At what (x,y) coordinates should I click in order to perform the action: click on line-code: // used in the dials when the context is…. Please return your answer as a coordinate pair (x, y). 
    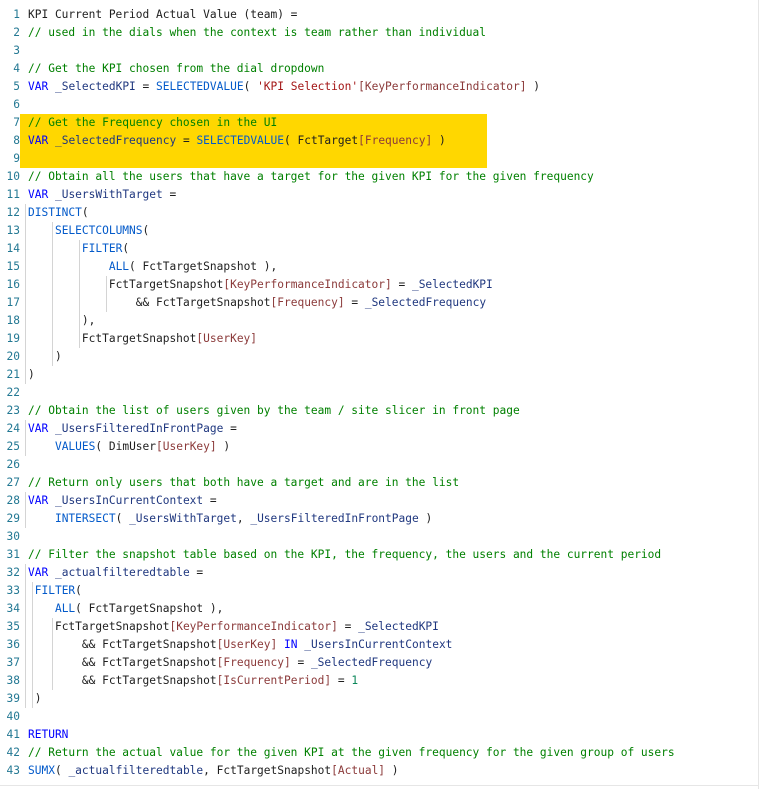
    Looking at the image, I should click on (257, 33).